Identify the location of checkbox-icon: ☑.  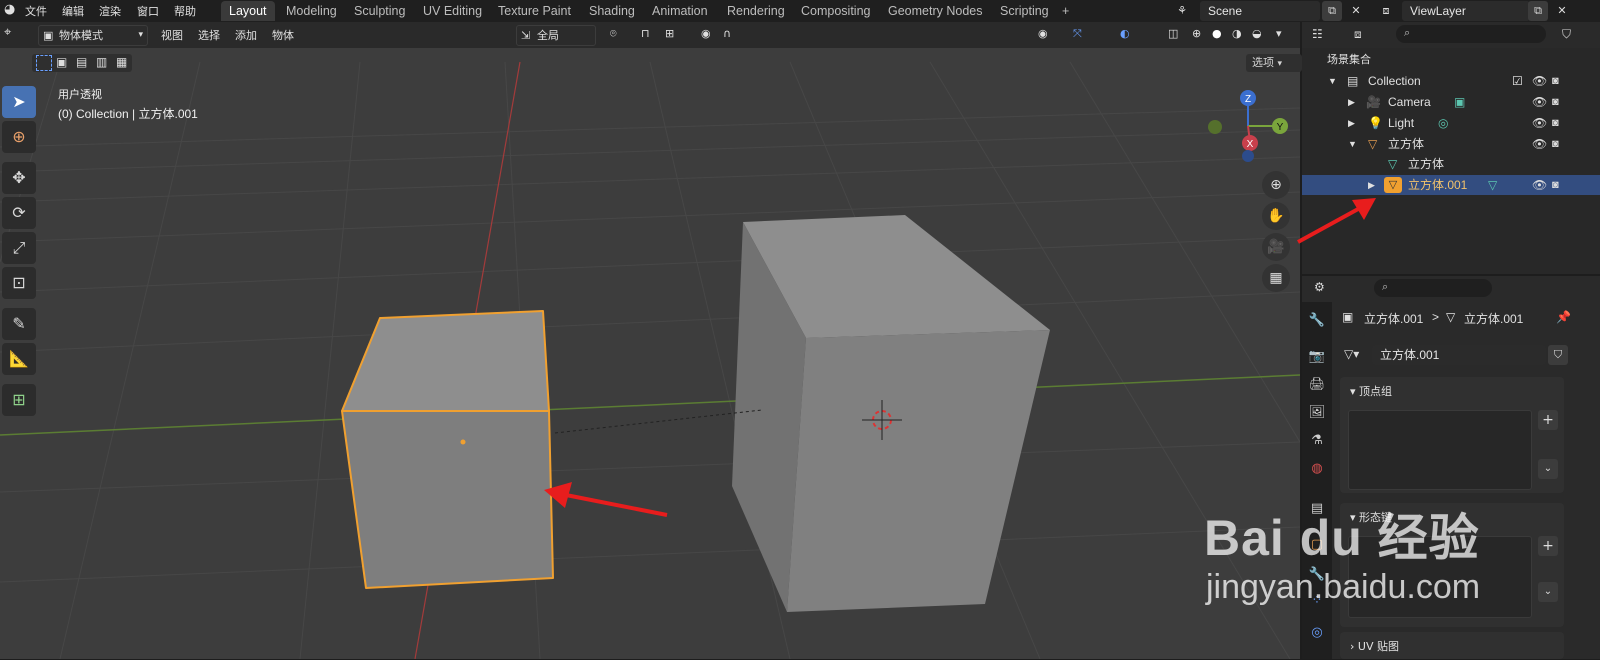
(1517, 81).